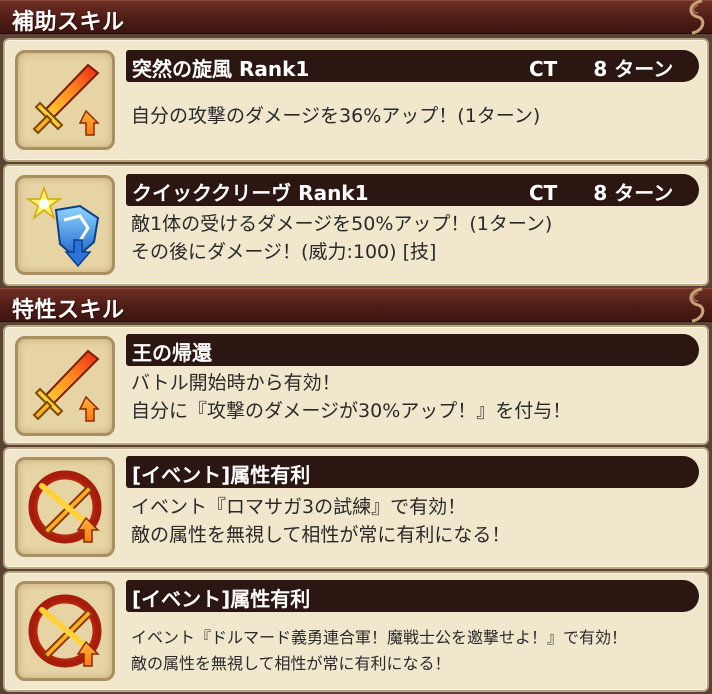  What do you see at coordinates (412, 66) in the screenshot?
I see `skill-title-bar: 突然の旋風 Rank1 CT 8 ターン` at bounding box center [412, 66].